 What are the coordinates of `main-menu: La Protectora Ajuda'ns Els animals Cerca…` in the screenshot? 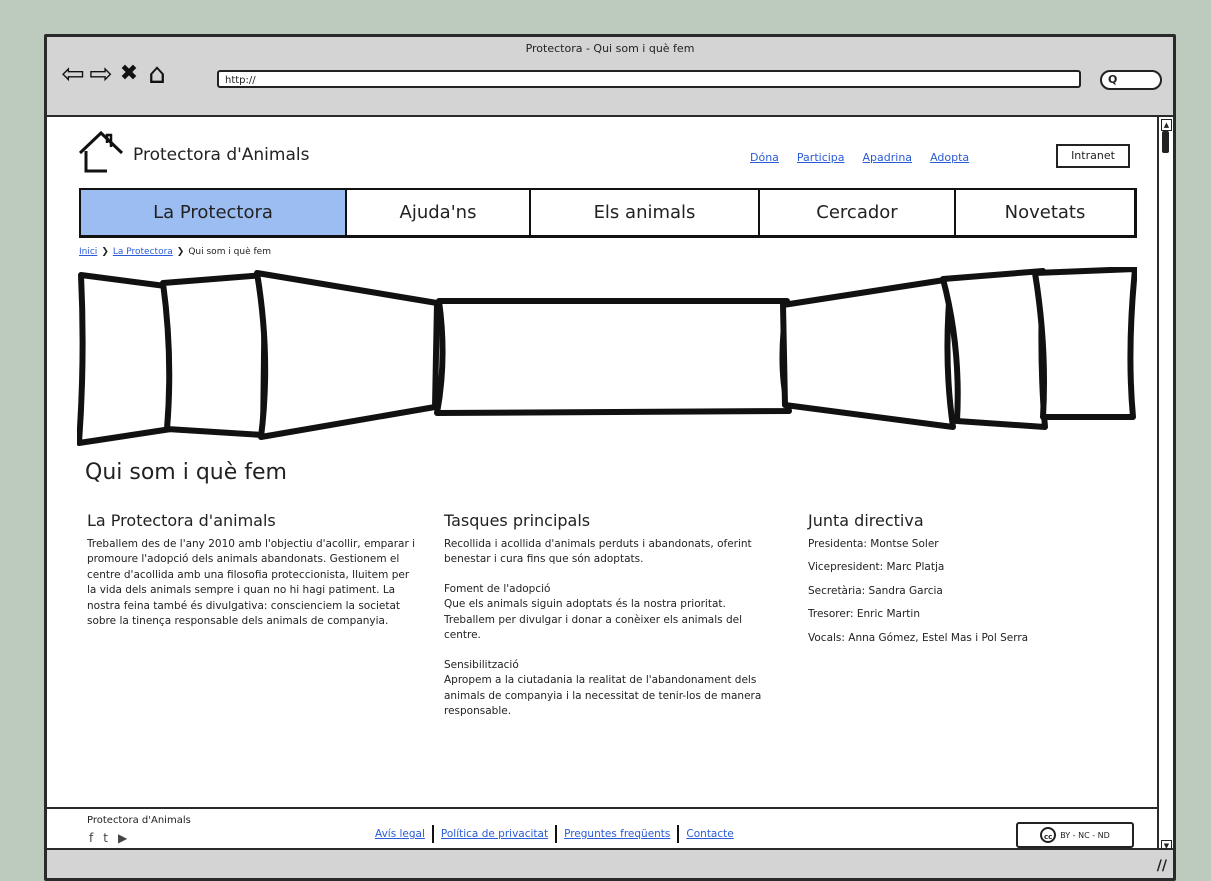 It's located at (608, 213).